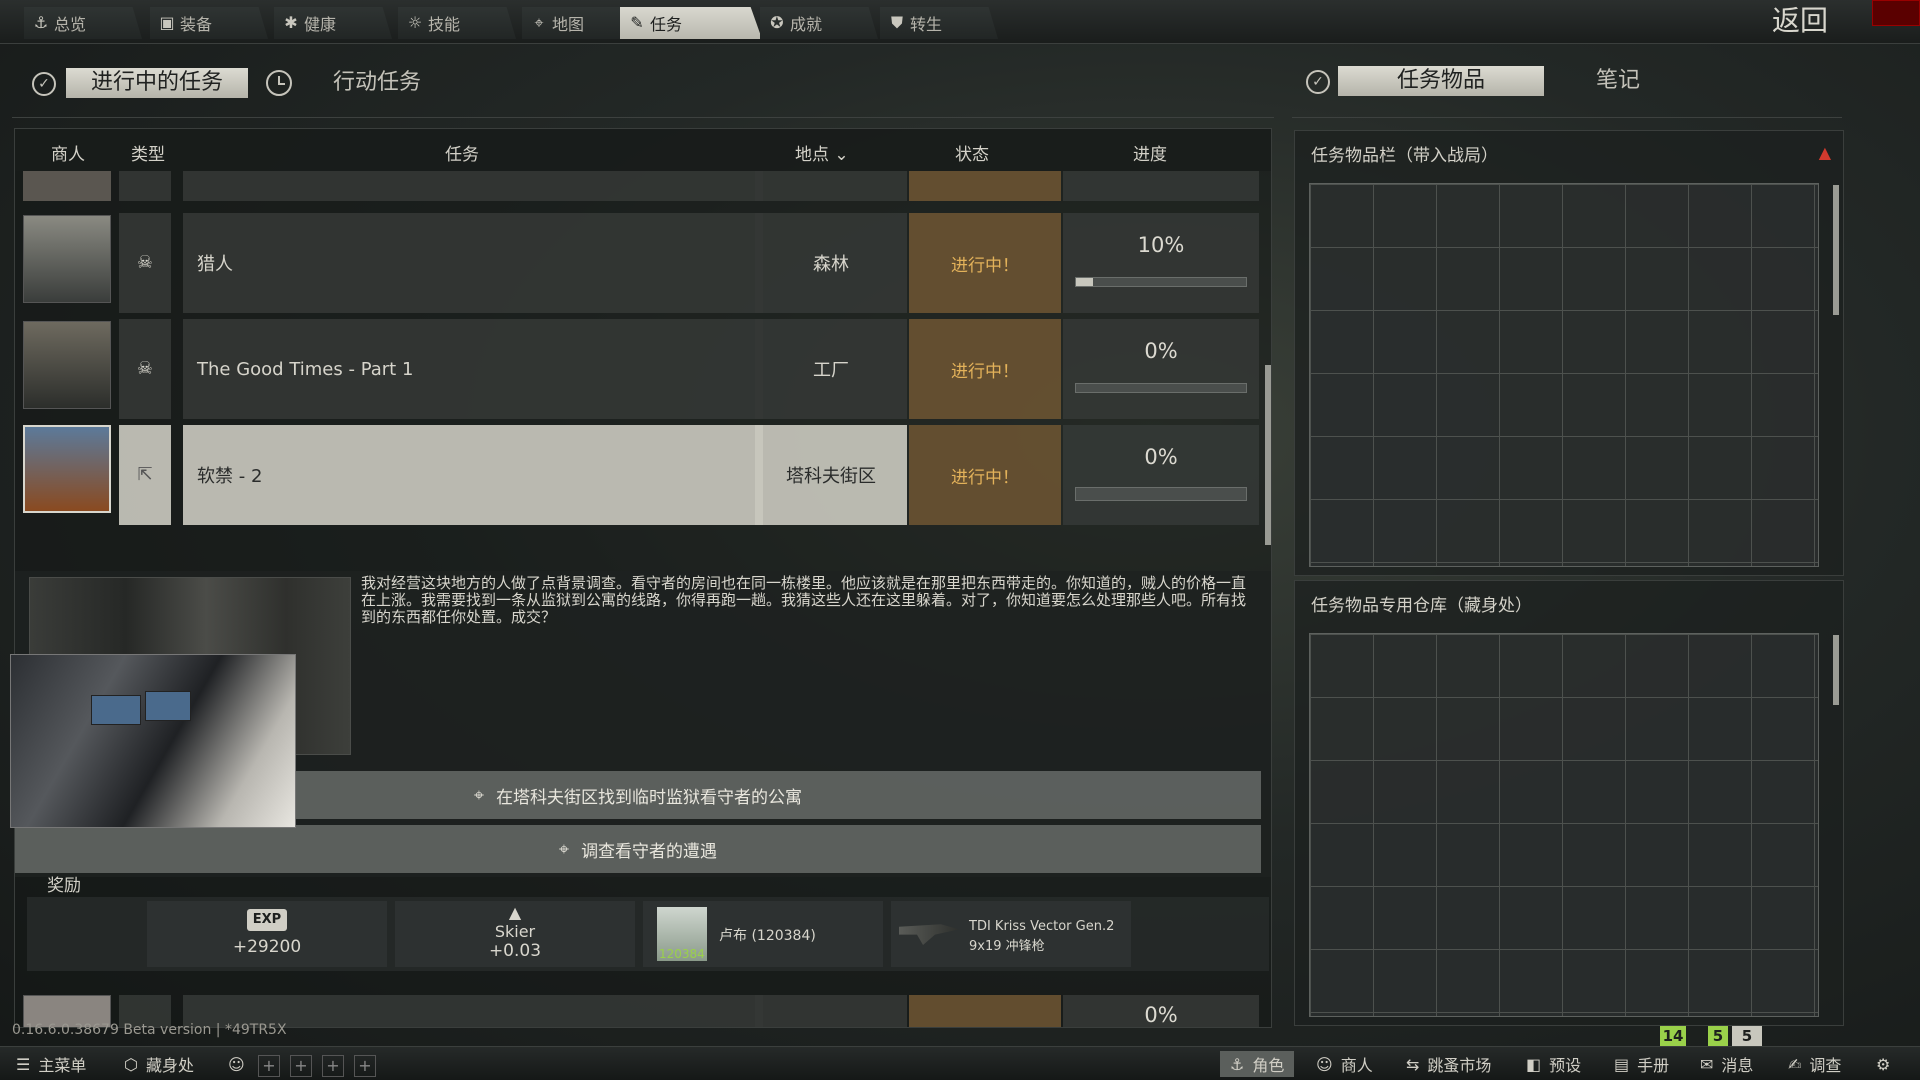 This screenshot has width=1920, height=1080. I want to click on settings-gear-icon: ⚙, so click(1883, 1064).